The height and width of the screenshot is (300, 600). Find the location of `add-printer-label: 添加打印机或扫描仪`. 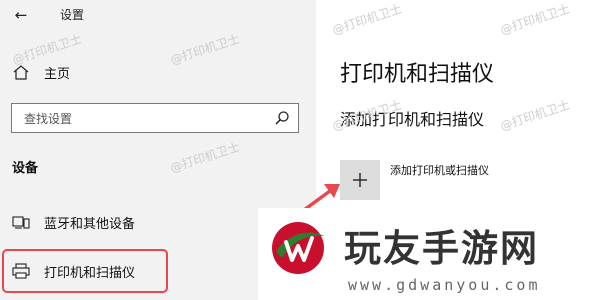

add-printer-label: 添加打印机或扫描仪 is located at coordinates (439, 170).